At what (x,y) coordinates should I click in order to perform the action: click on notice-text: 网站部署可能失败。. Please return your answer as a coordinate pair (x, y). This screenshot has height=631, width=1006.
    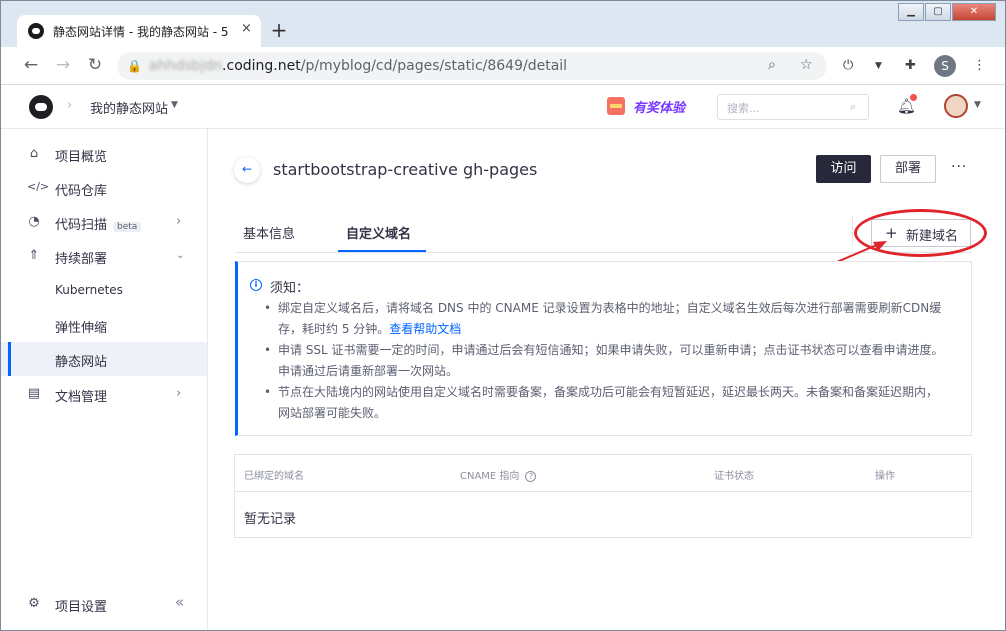
    Looking at the image, I should click on (332, 413).